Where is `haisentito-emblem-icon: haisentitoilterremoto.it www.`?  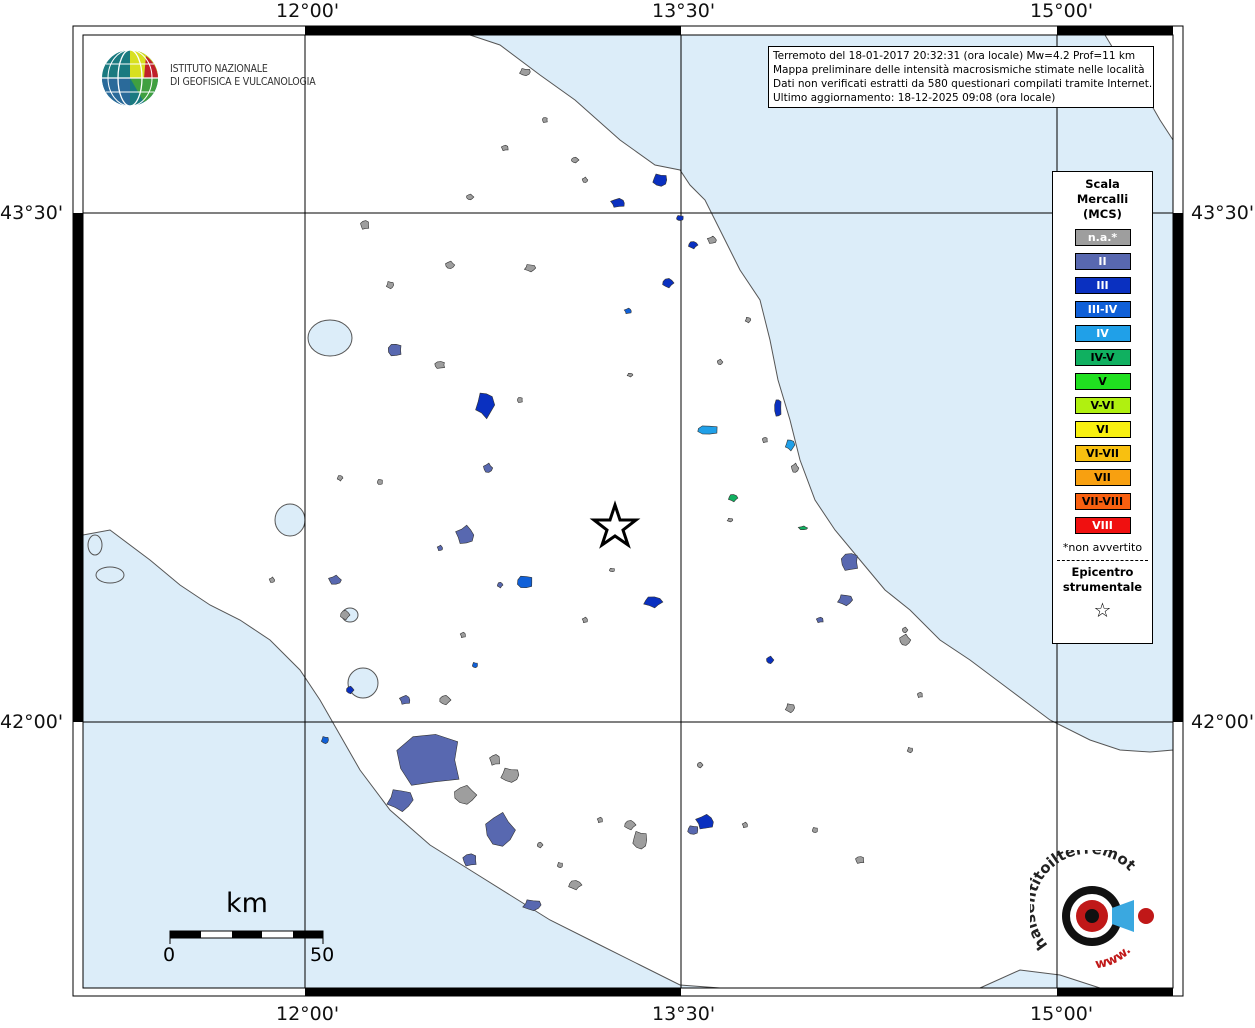
haisentito-emblem-icon: haisentitoilterremoto.it www. is located at coordinates (1087, 904).